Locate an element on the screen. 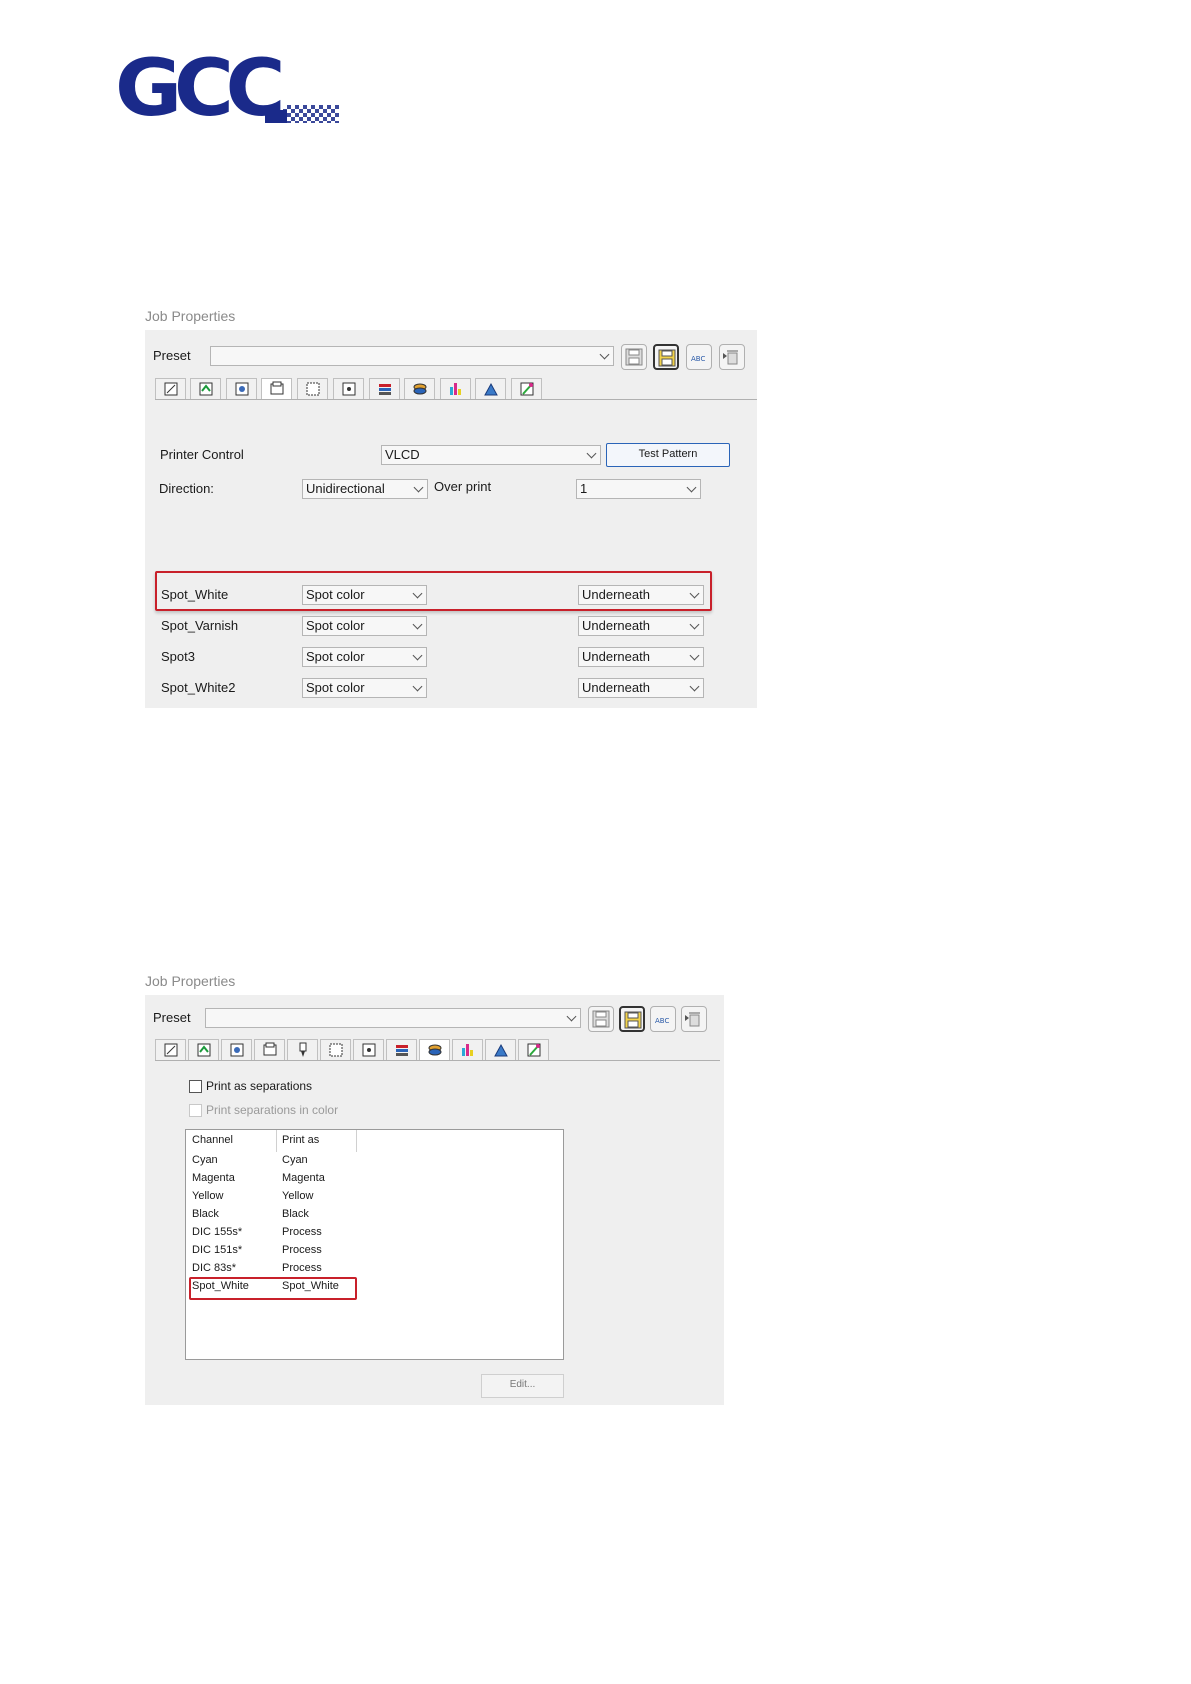 This screenshot has width=1191, height=1684. marks-icon is located at coordinates (349, 389).